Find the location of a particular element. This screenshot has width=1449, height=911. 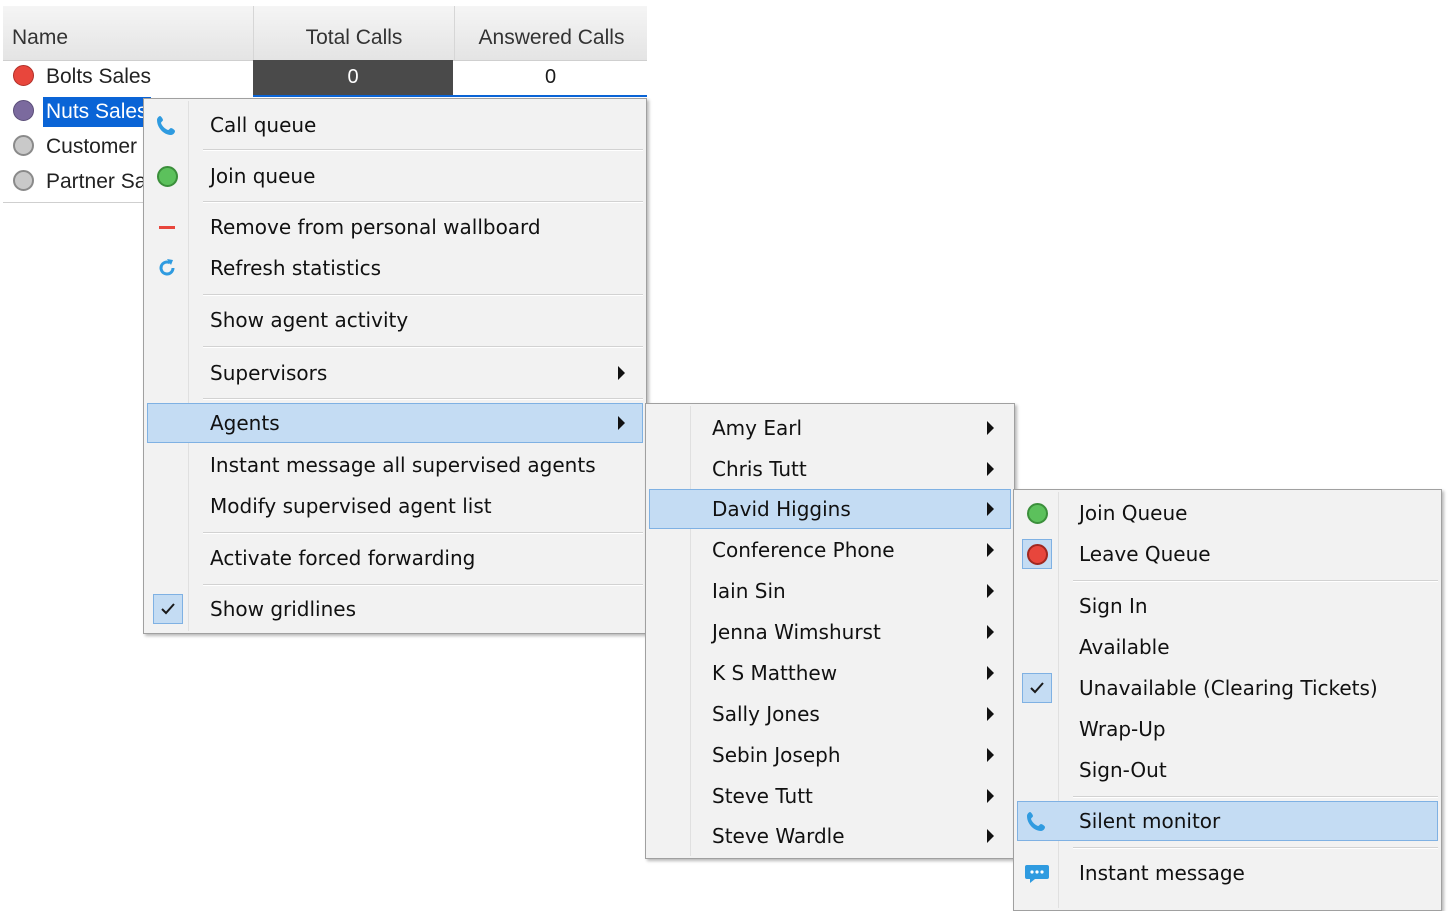

menu-item-join-queue: Join queue is located at coordinates (395, 176).